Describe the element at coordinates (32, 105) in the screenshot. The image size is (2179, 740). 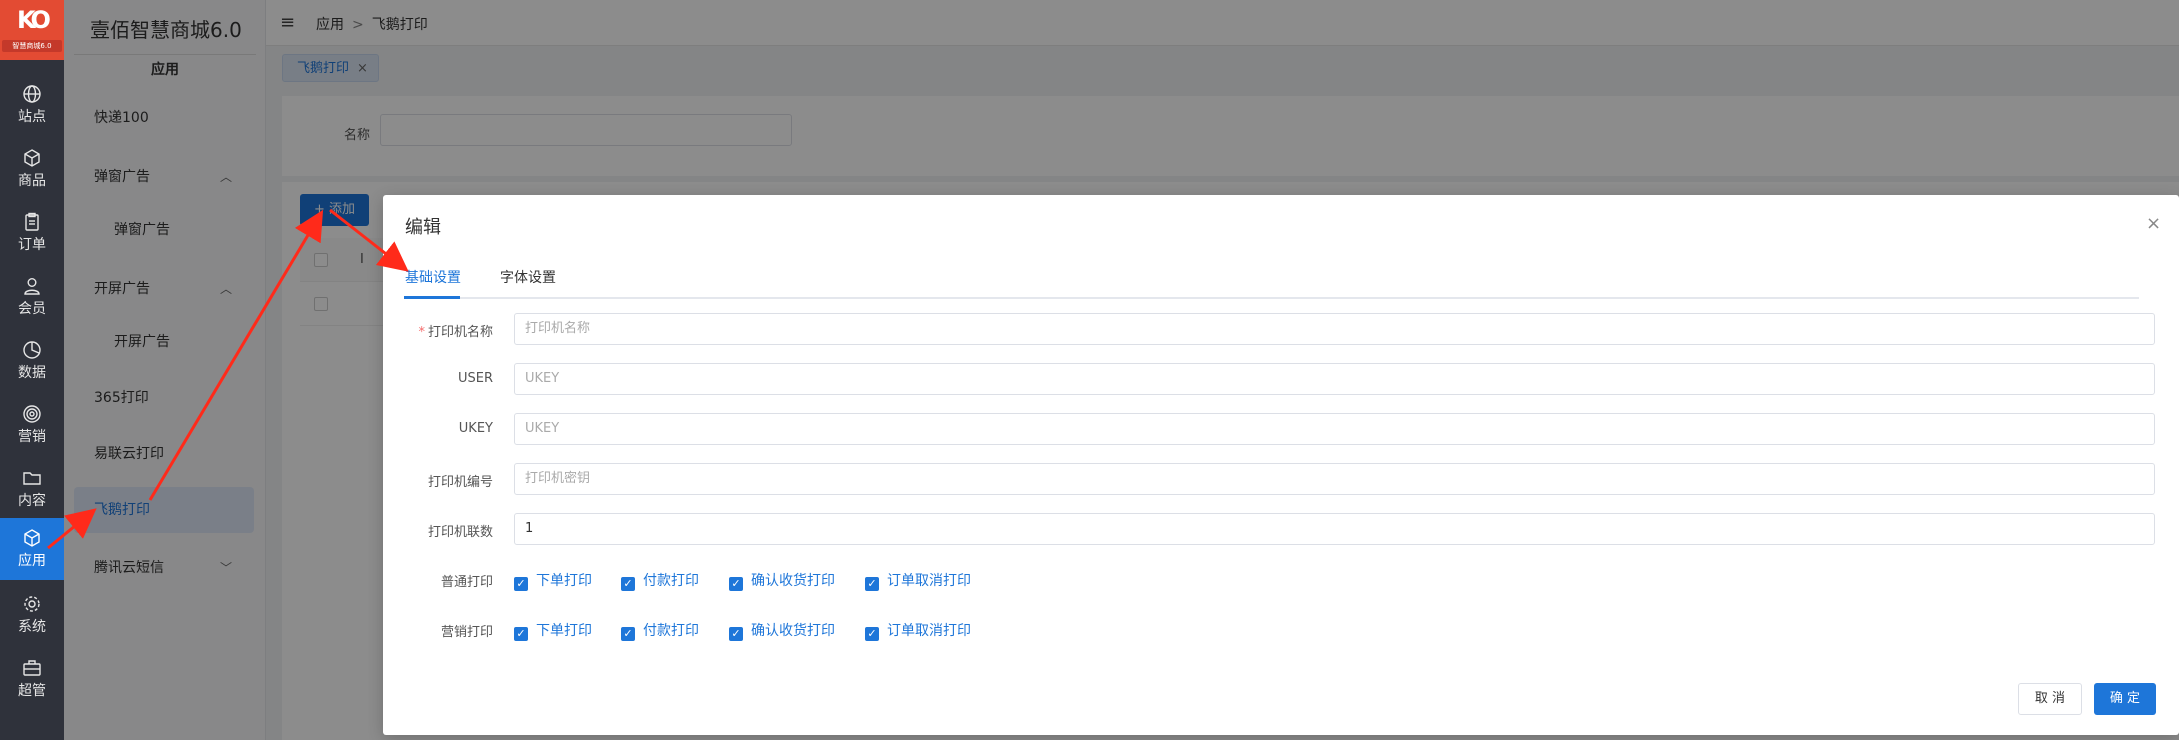
I see `rail-item-site: 站点` at that location.